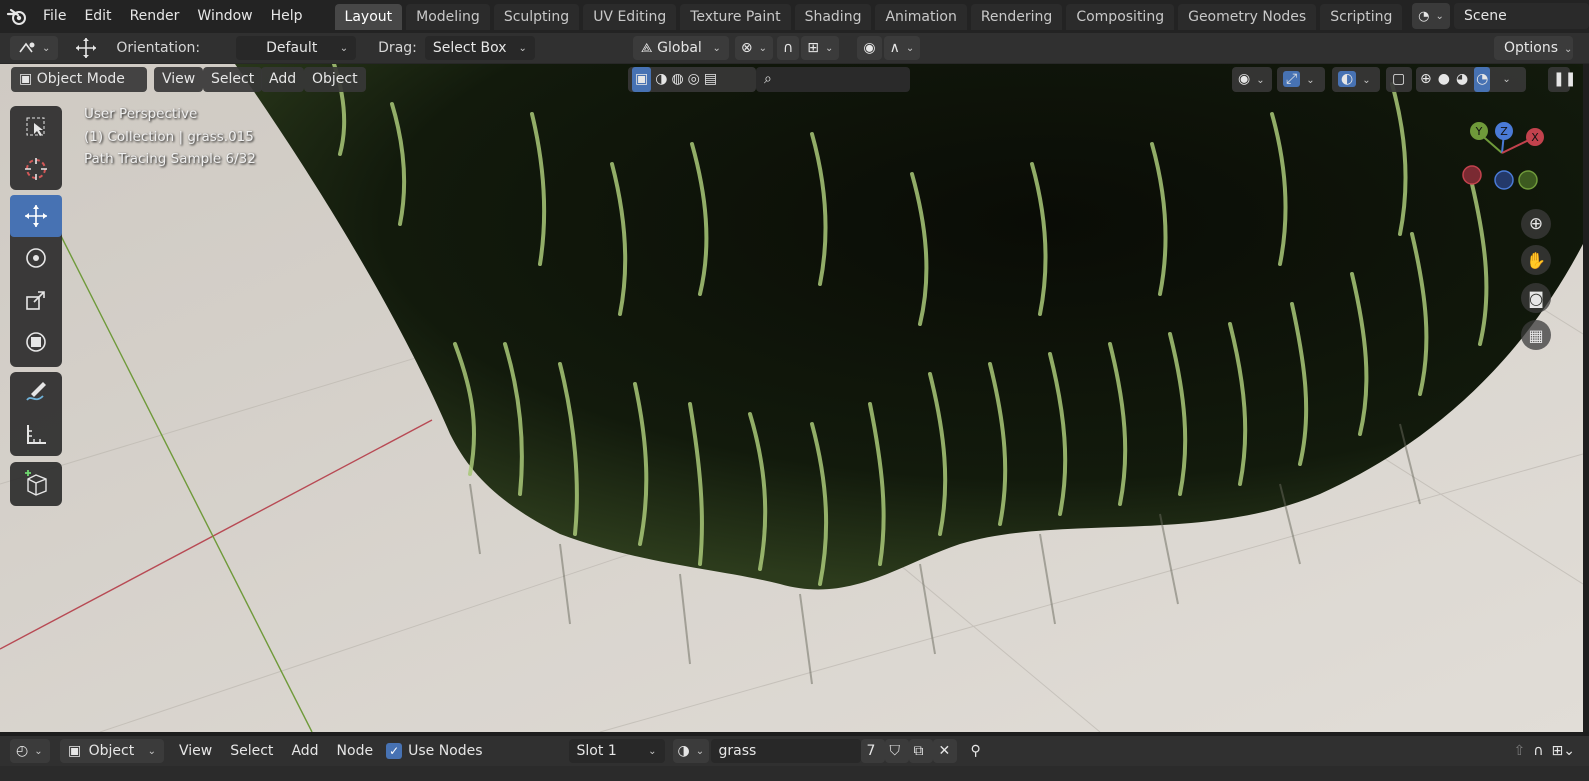 The height and width of the screenshot is (781, 1589). I want to click on proportional-edit-toggle: ◉, so click(869, 48).